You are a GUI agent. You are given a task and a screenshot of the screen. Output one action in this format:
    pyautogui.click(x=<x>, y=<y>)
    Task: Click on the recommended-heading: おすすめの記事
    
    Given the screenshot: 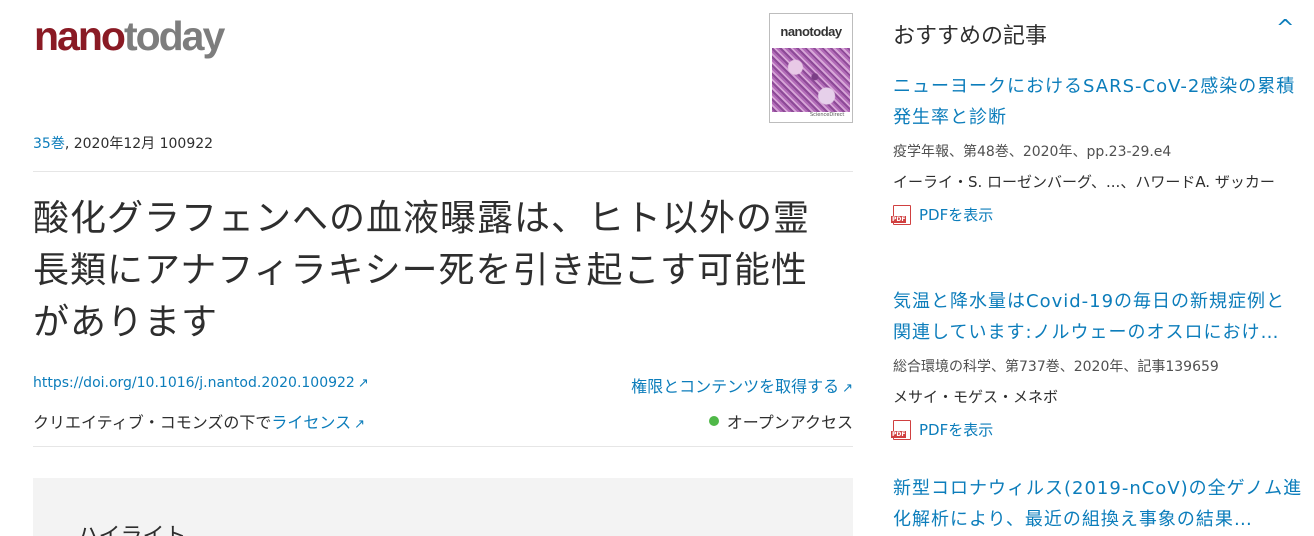 What is the action you would take?
    pyautogui.click(x=970, y=36)
    